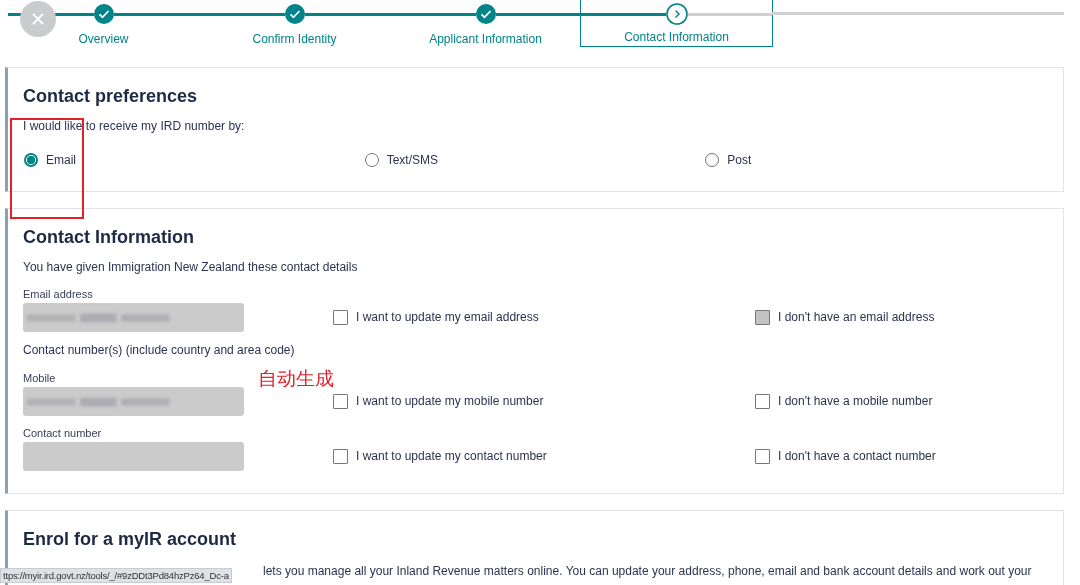 The height and width of the screenshot is (585, 1080). Describe the element at coordinates (845, 456) in the screenshot. I see `checkbox-option: I don't have a contact number` at that location.